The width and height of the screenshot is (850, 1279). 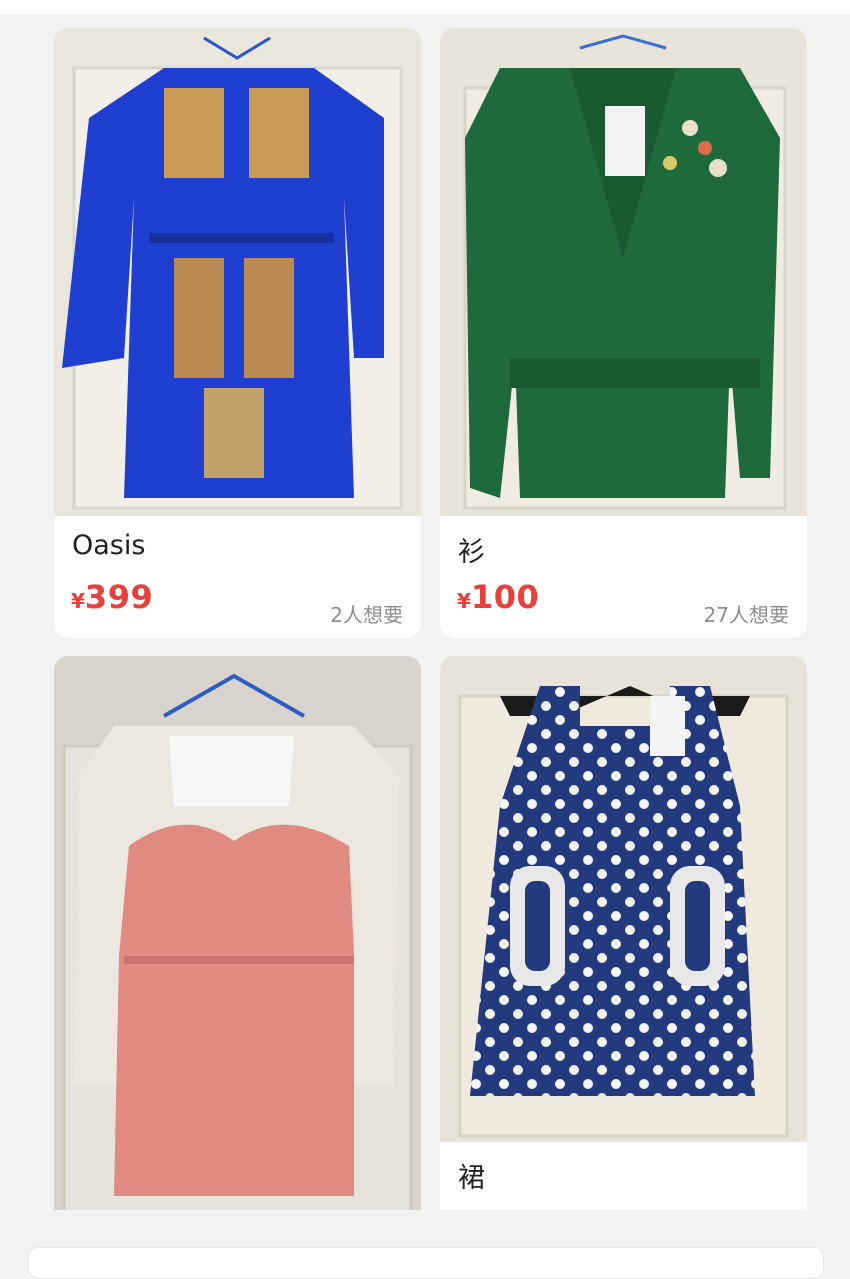 What do you see at coordinates (119, 597) in the screenshot?
I see `price-value: 399` at bounding box center [119, 597].